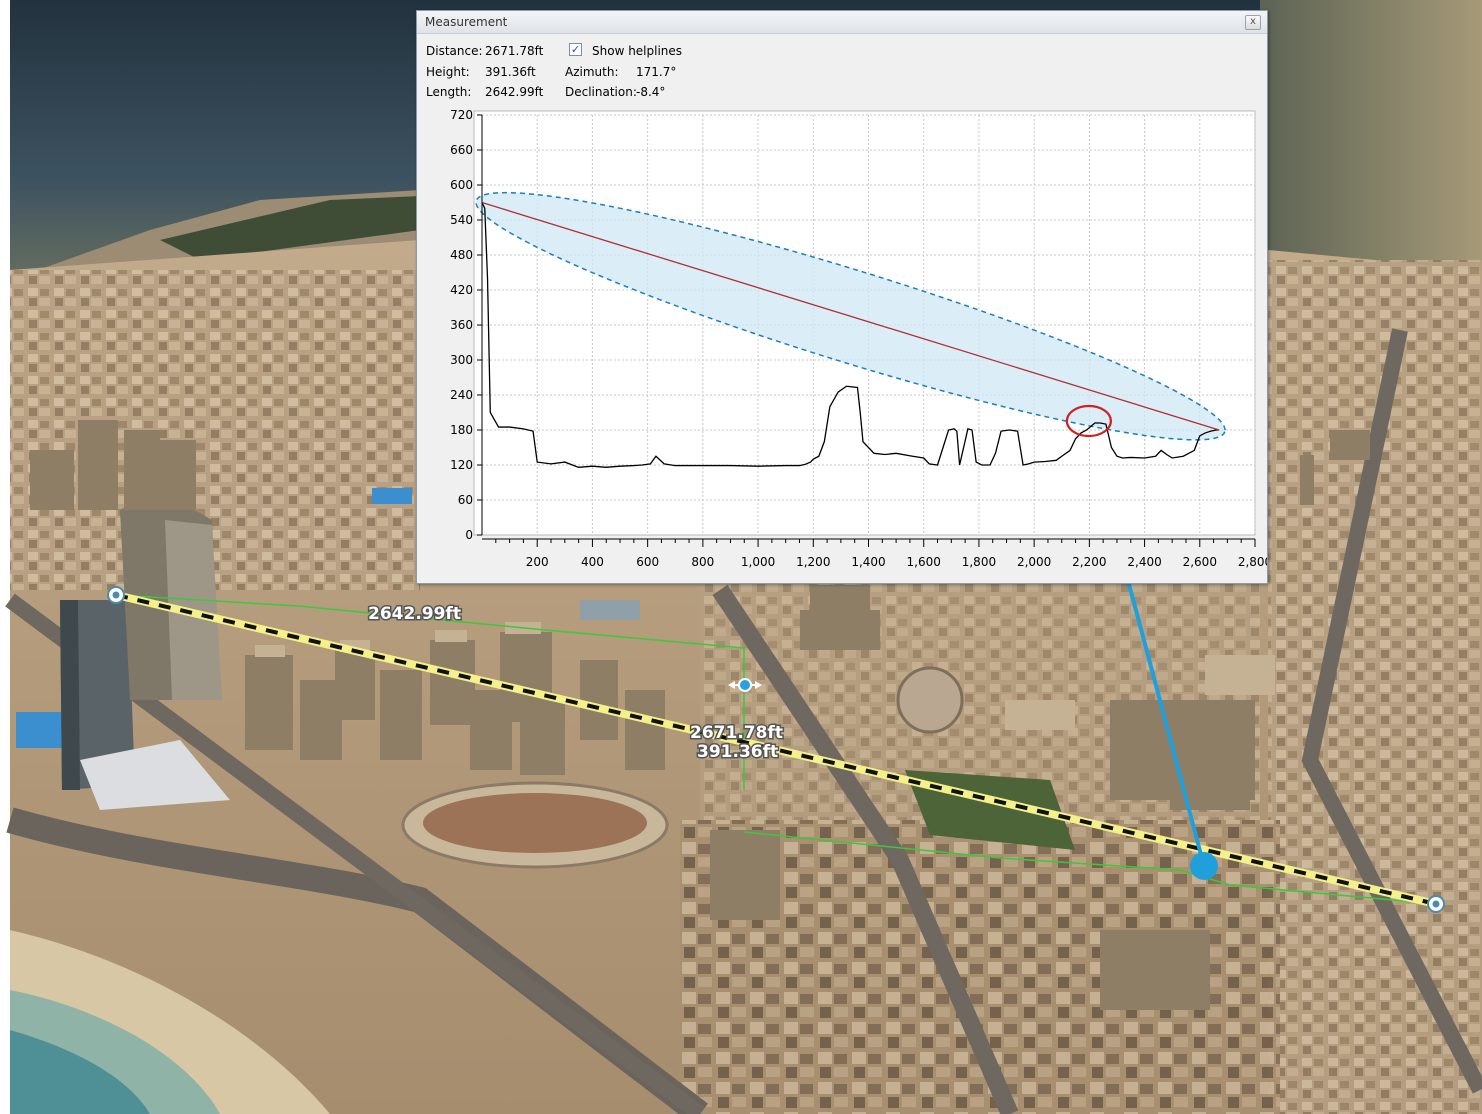 The image size is (1482, 1114). I want to click on y-tick-label: 660, so click(461, 150).